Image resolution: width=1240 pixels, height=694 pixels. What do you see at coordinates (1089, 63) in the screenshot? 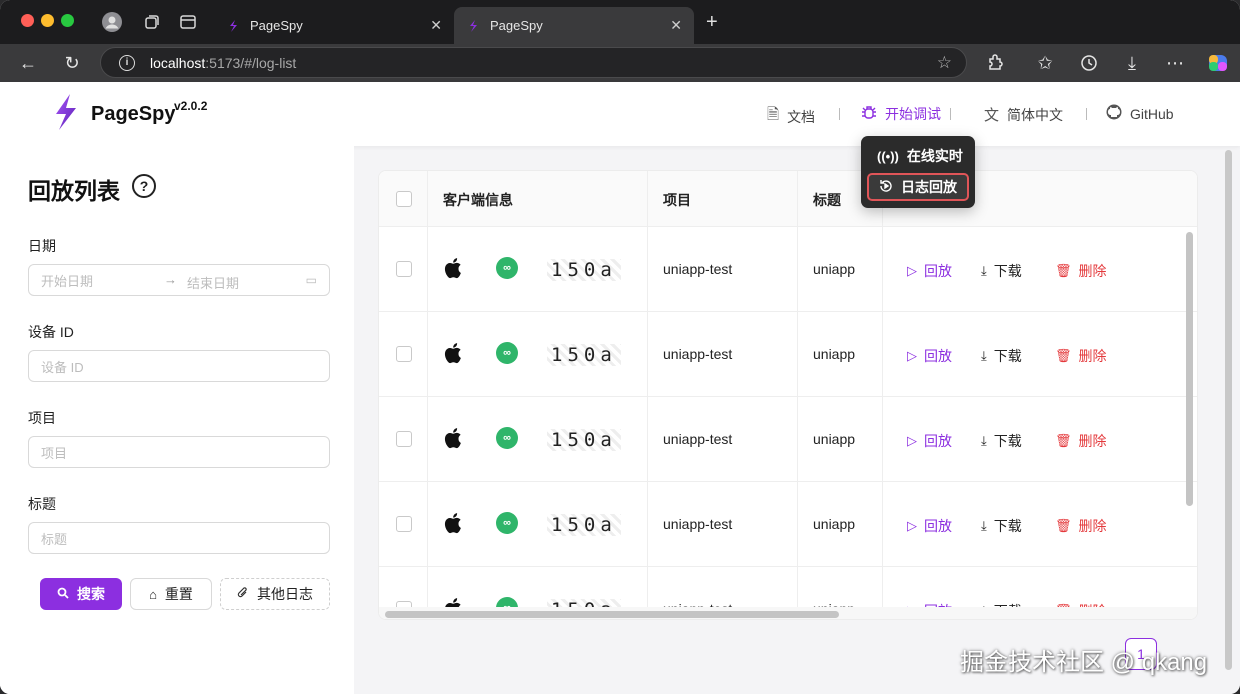
I see `history-icon` at bounding box center [1089, 63].